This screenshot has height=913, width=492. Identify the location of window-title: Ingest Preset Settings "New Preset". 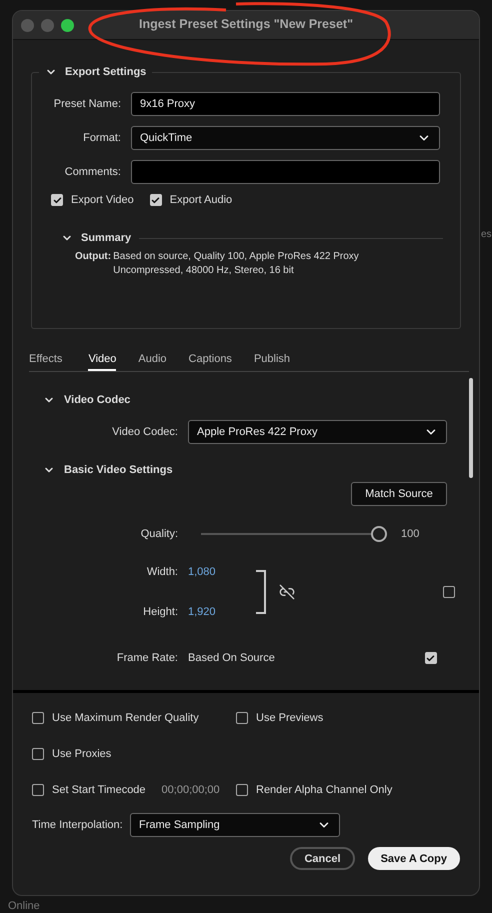
(245, 24).